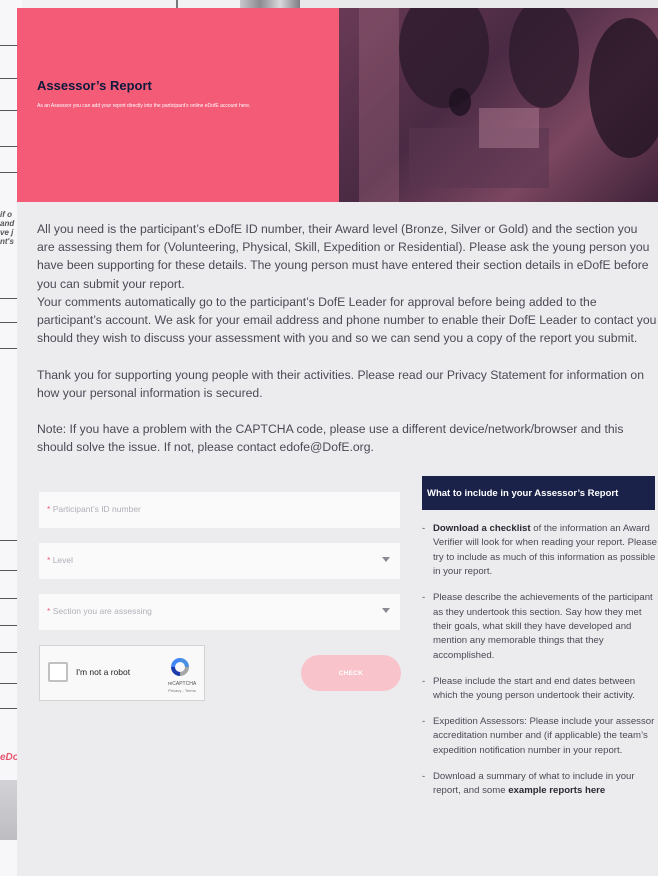 This screenshot has width=658, height=876. I want to click on page-title: Assessor’s Report, so click(94, 85).